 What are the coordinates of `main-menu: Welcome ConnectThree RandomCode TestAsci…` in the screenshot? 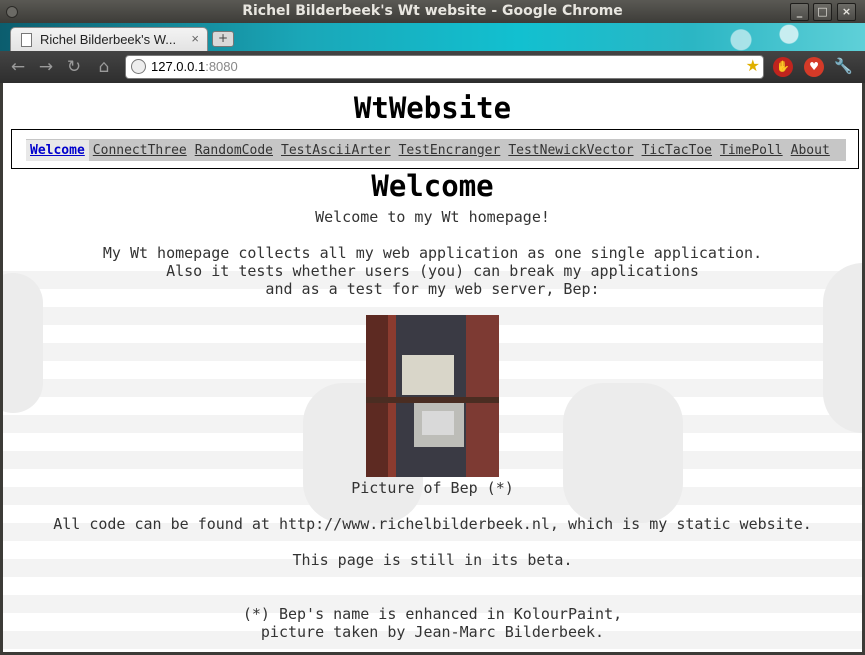 It's located at (436, 150).